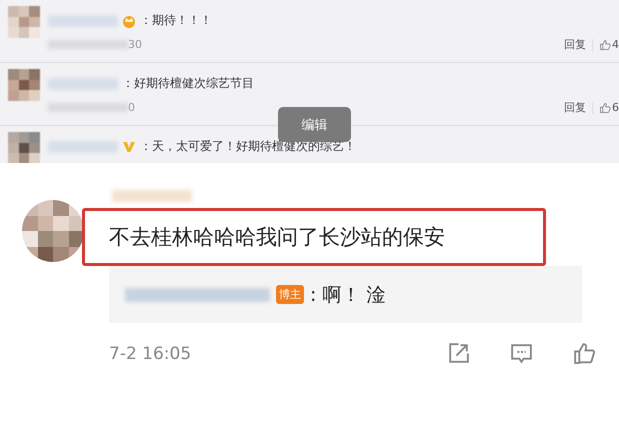 Image resolution: width=619 pixels, height=428 pixels. Describe the element at coordinates (150, 354) in the screenshot. I see `timestamp: 7-2 16:05` at that location.